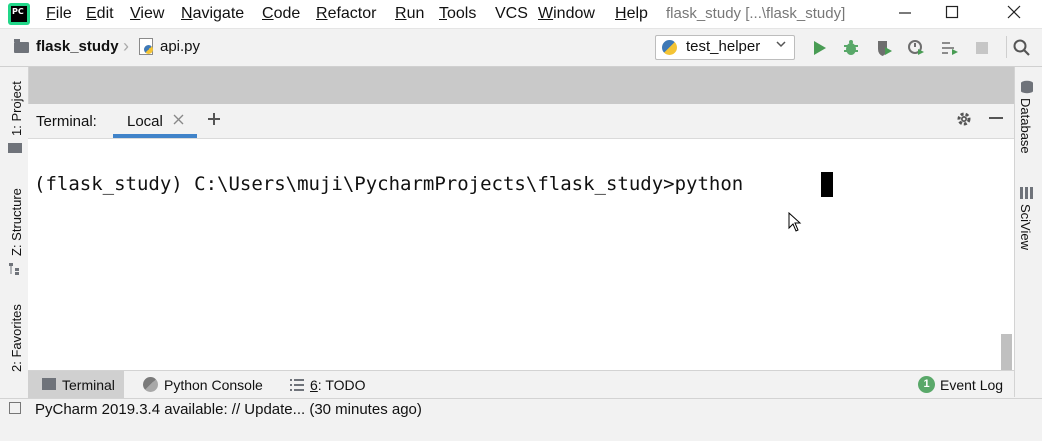 The image size is (1042, 441). Describe the element at coordinates (1006, 47) in the screenshot. I see `toolbar-divider` at that location.